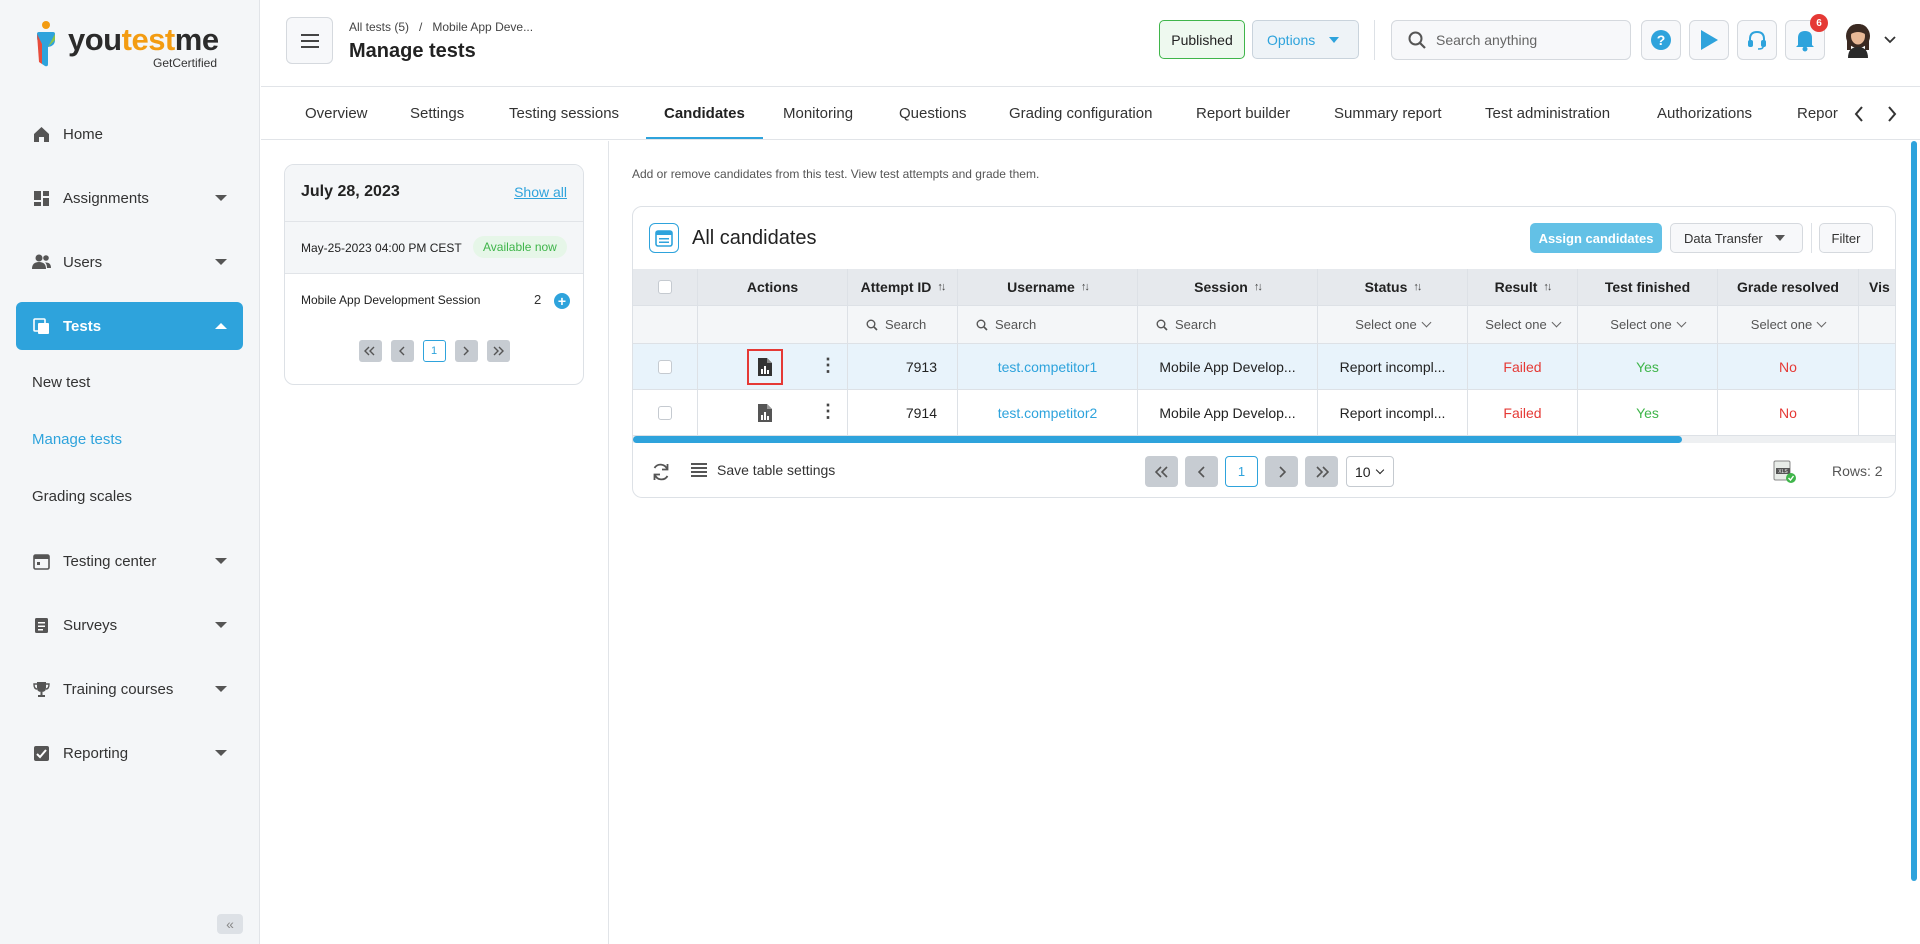 This screenshot has width=1920, height=944. Describe the element at coordinates (434, 193) in the screenshot. I see `session-card-header: July 28, 2023 Show all` at that location.